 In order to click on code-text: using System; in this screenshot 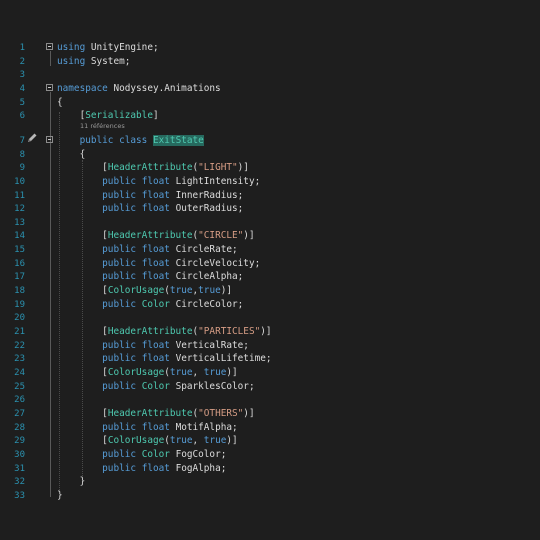, I will do `click(93, 62)`.